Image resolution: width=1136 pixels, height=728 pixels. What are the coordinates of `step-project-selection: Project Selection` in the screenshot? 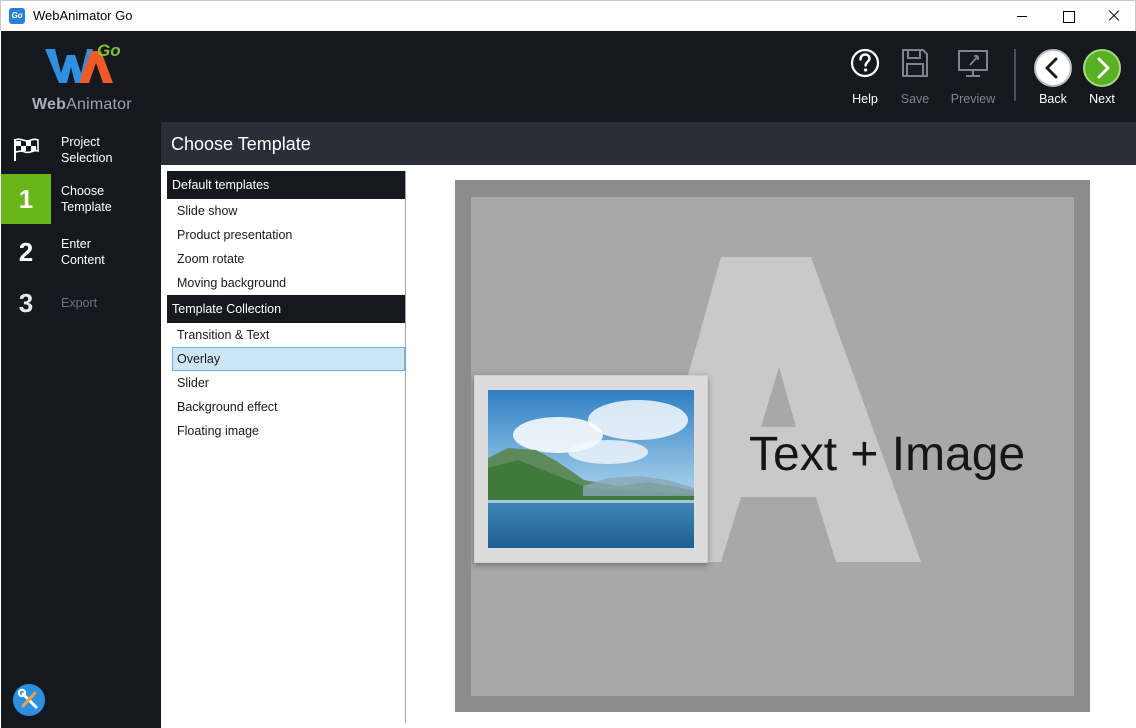 It's located at (81, 150).